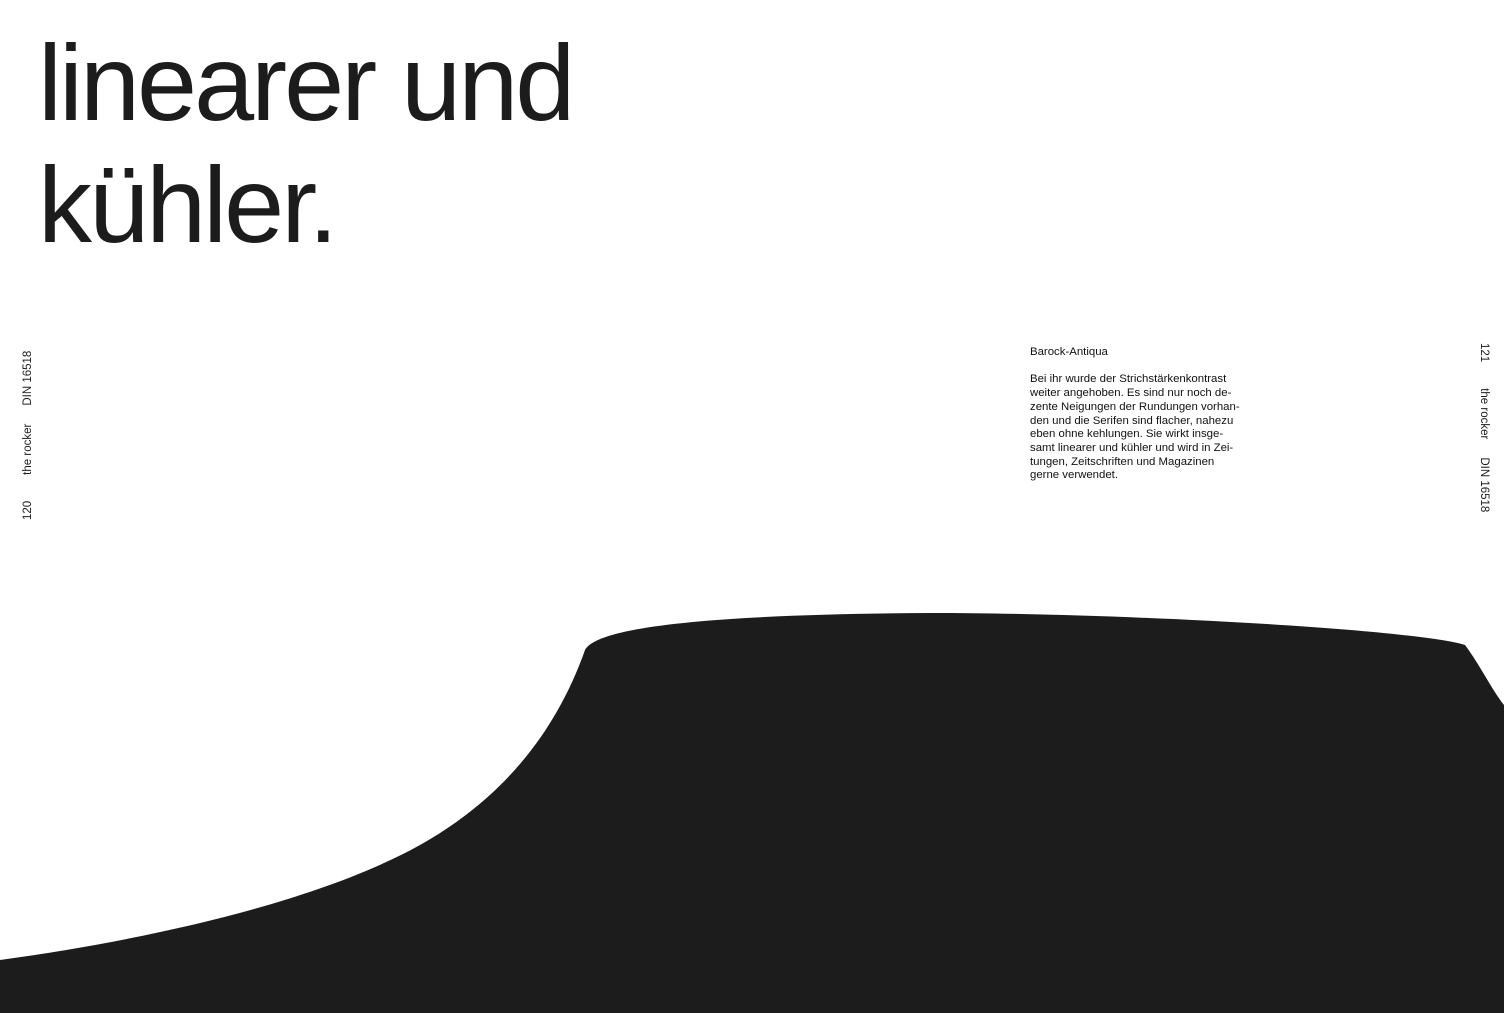 The image size is (1504, 1013). I want to click on text-heading: Barock-Antiqua, so click(1069, 352).